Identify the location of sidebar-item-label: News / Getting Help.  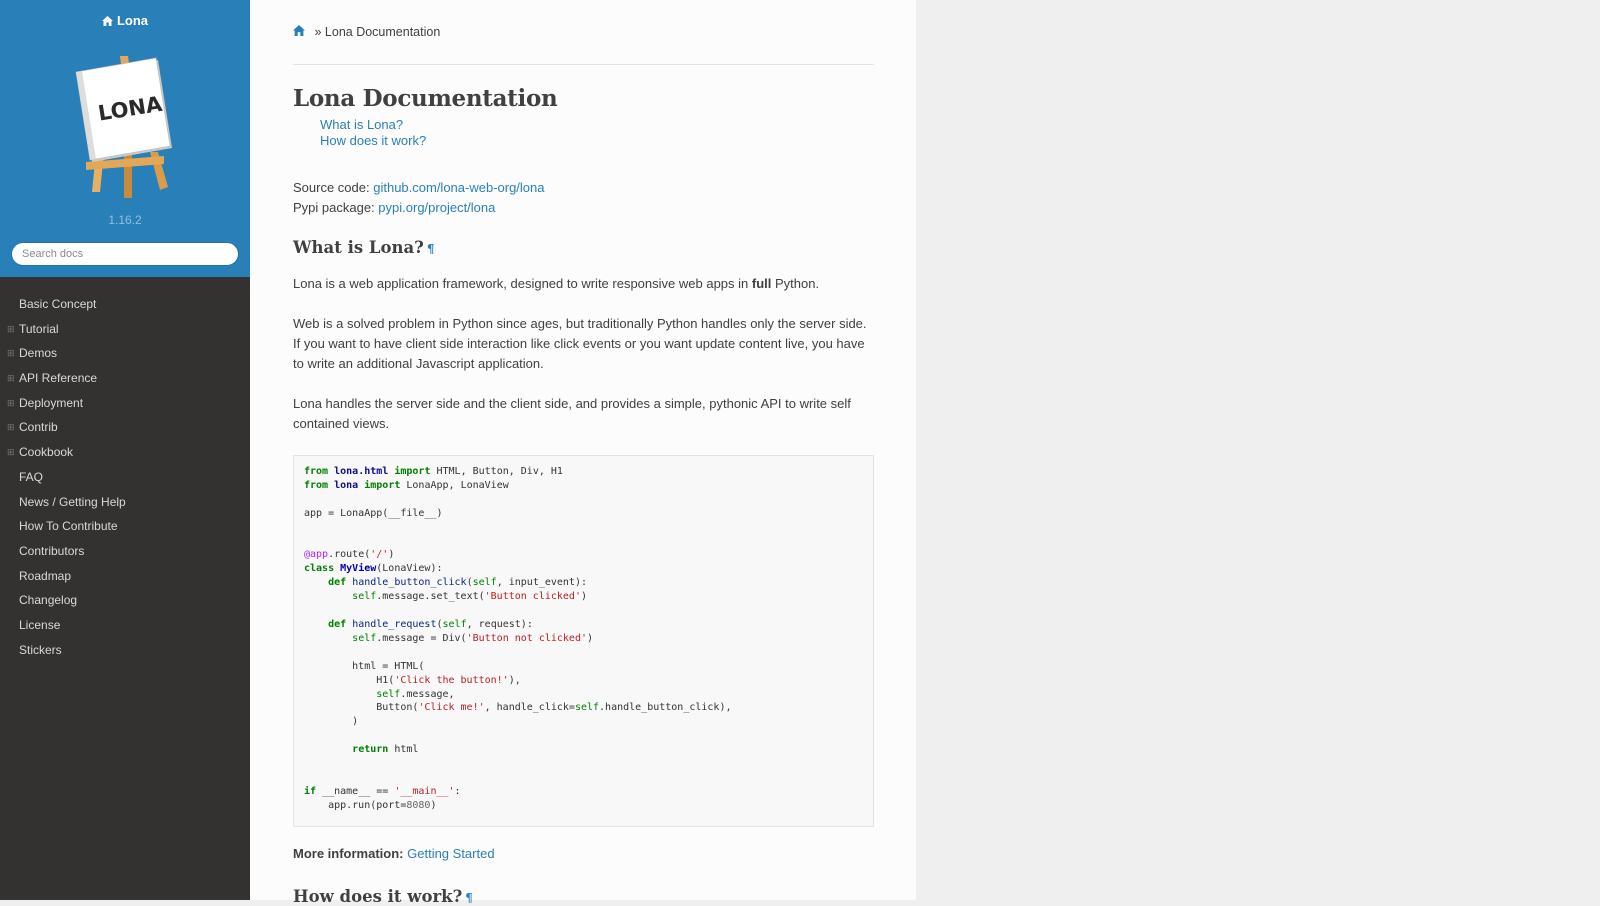
(72, 501).